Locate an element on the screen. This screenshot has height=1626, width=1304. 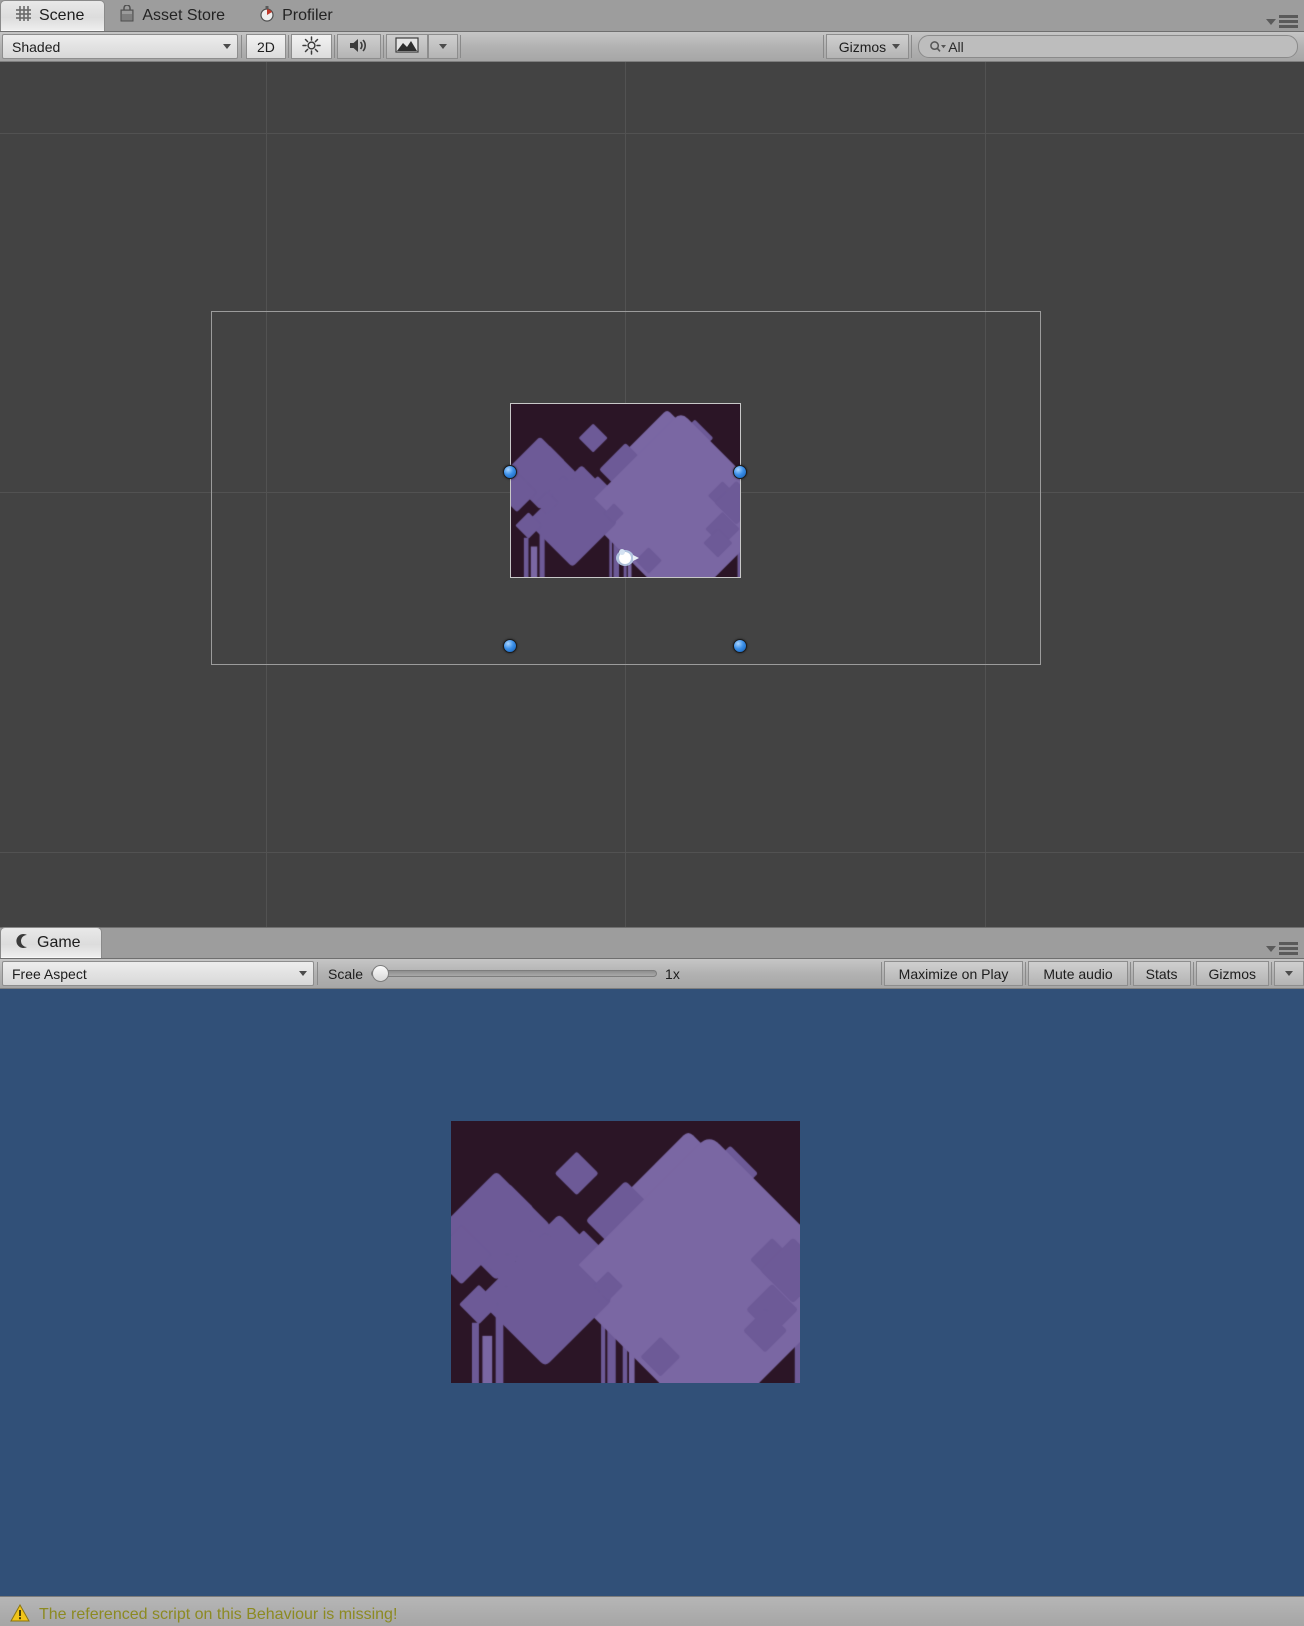
speaker-icon is located at coordinates (359, 47).